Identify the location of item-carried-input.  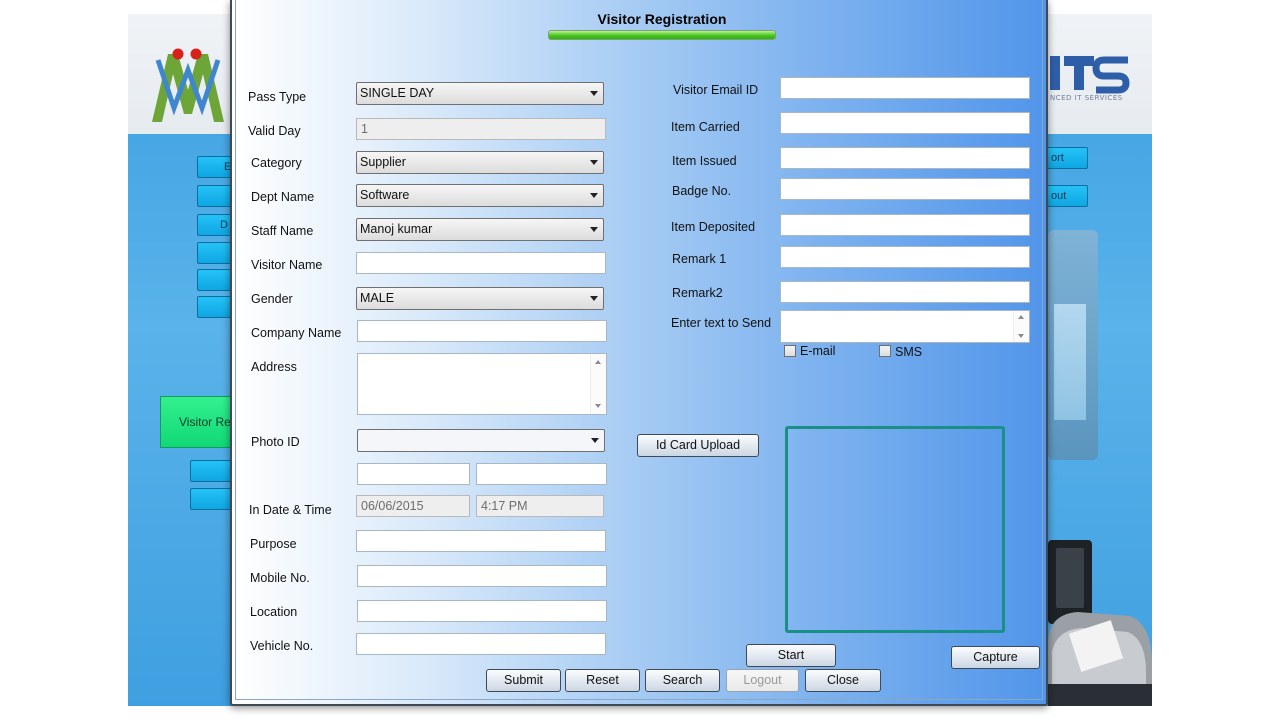
(905, 123).